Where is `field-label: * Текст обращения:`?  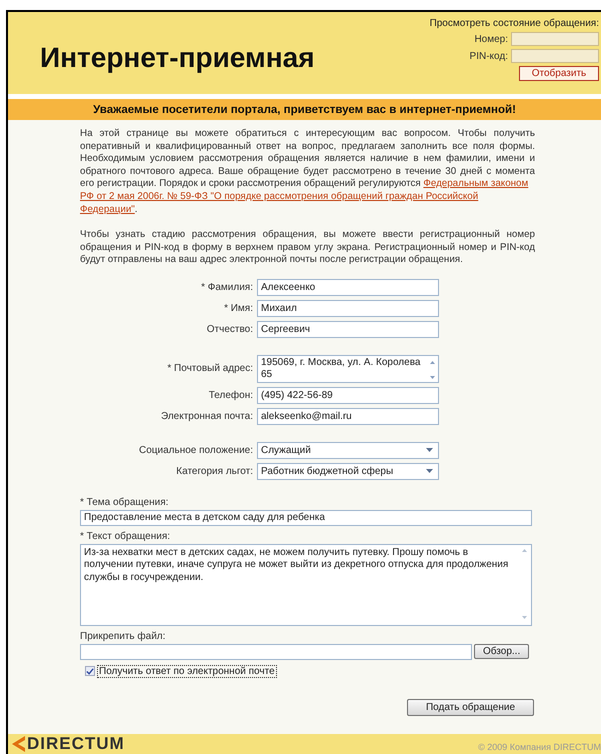
field-label: * Текст обращения: is located at coordinates (126, 536).